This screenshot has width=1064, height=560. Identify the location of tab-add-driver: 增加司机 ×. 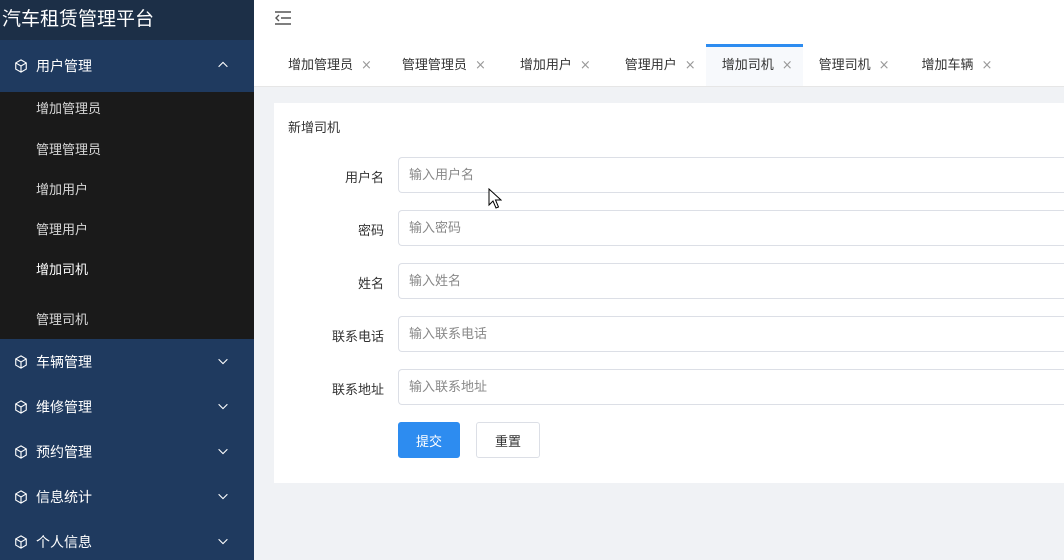
(754, 66).